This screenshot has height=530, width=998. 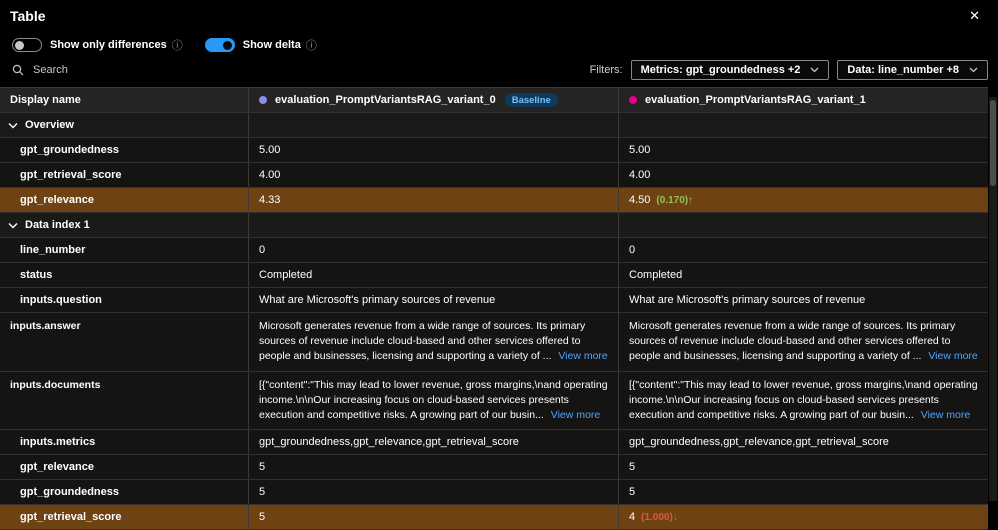 What do you see at coordinates (606, 70) in the screenshot?
I see `filters-label: Filters:` at bounding box center [606, 70].